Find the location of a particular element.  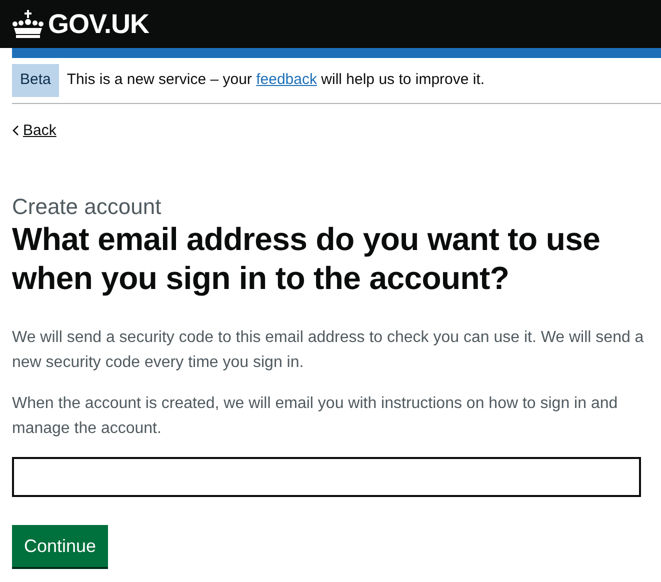

crown-icon is located at coordinates (28, 24).